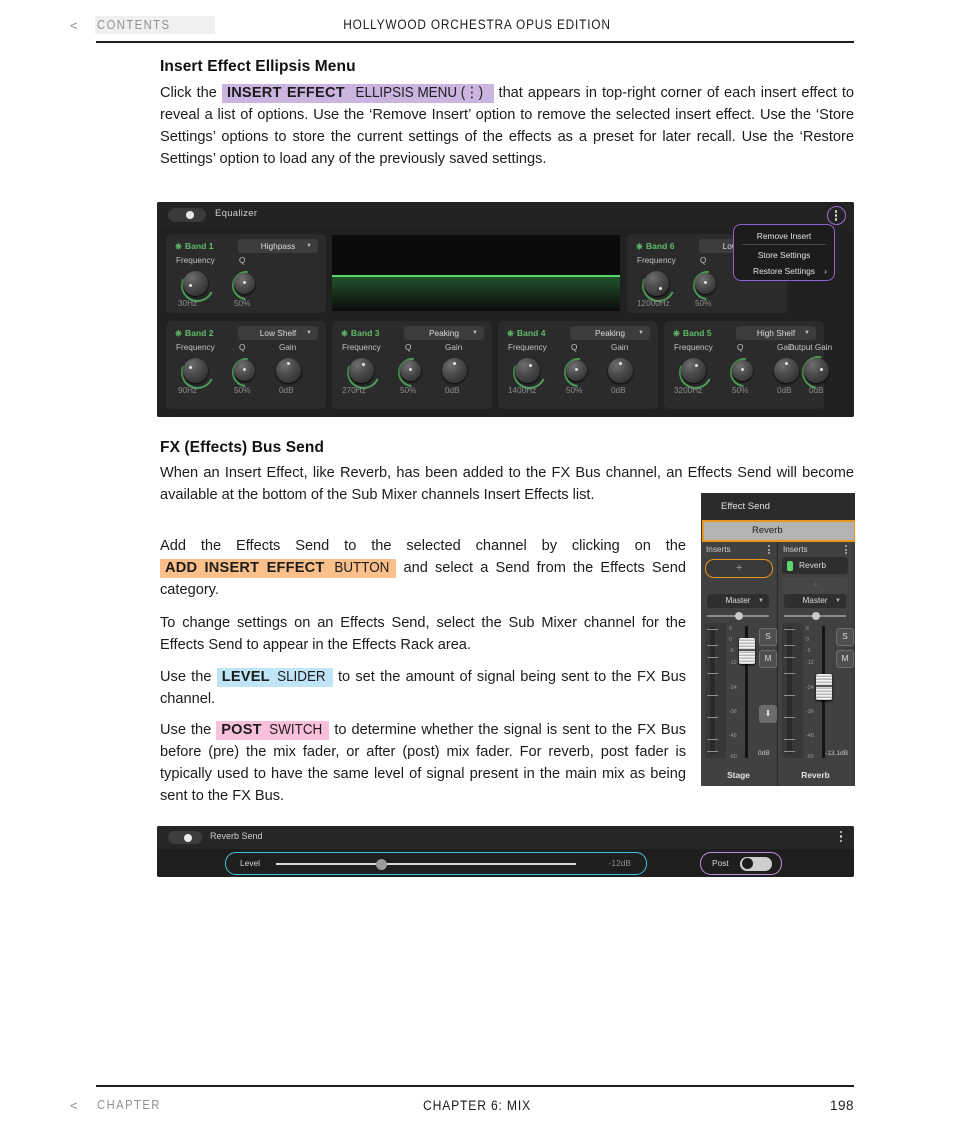 The image size is (954, 1133). What do you see at coordinates (768, 659) in the screenshot?
I see `stage-mute-button: M` at bounding box center [768, 659].